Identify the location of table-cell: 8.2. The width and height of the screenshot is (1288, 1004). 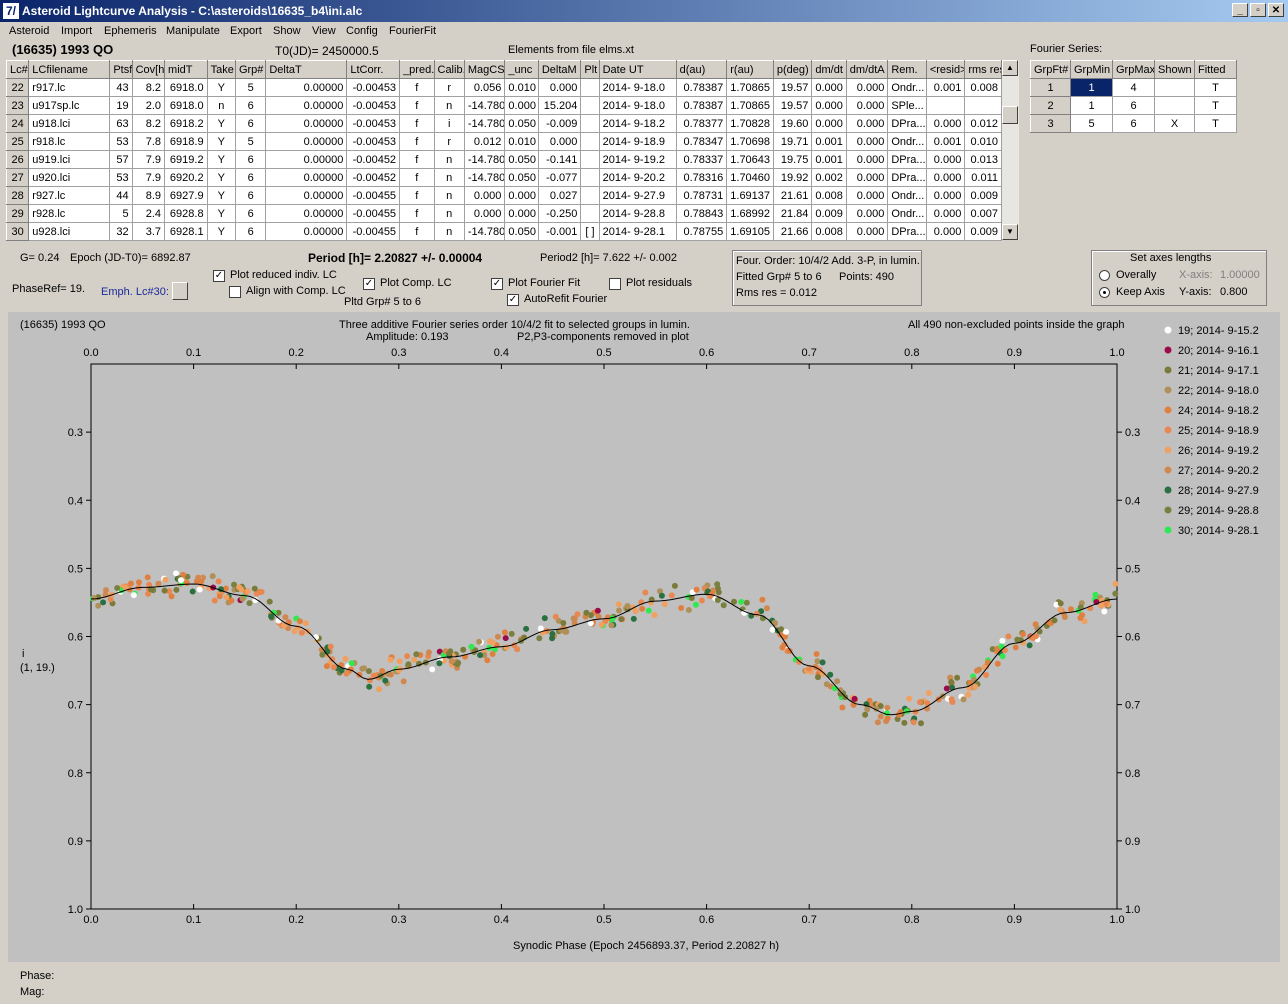
(148, 123).